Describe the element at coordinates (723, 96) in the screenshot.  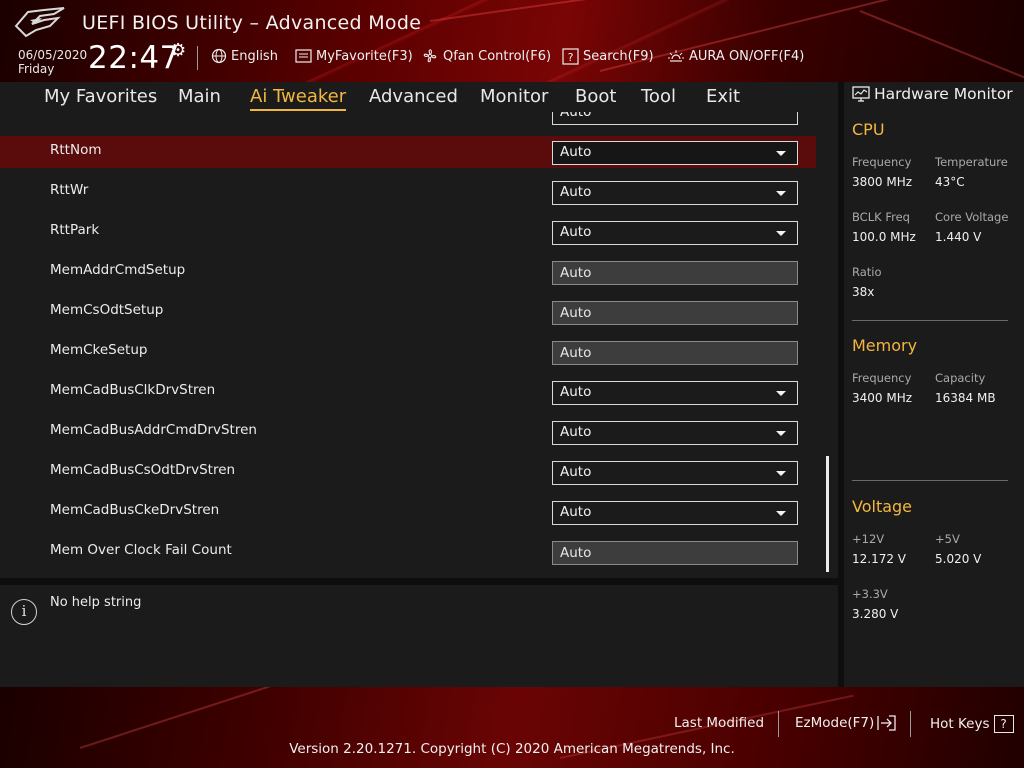
I see `tab-exit: Exit` at that location.